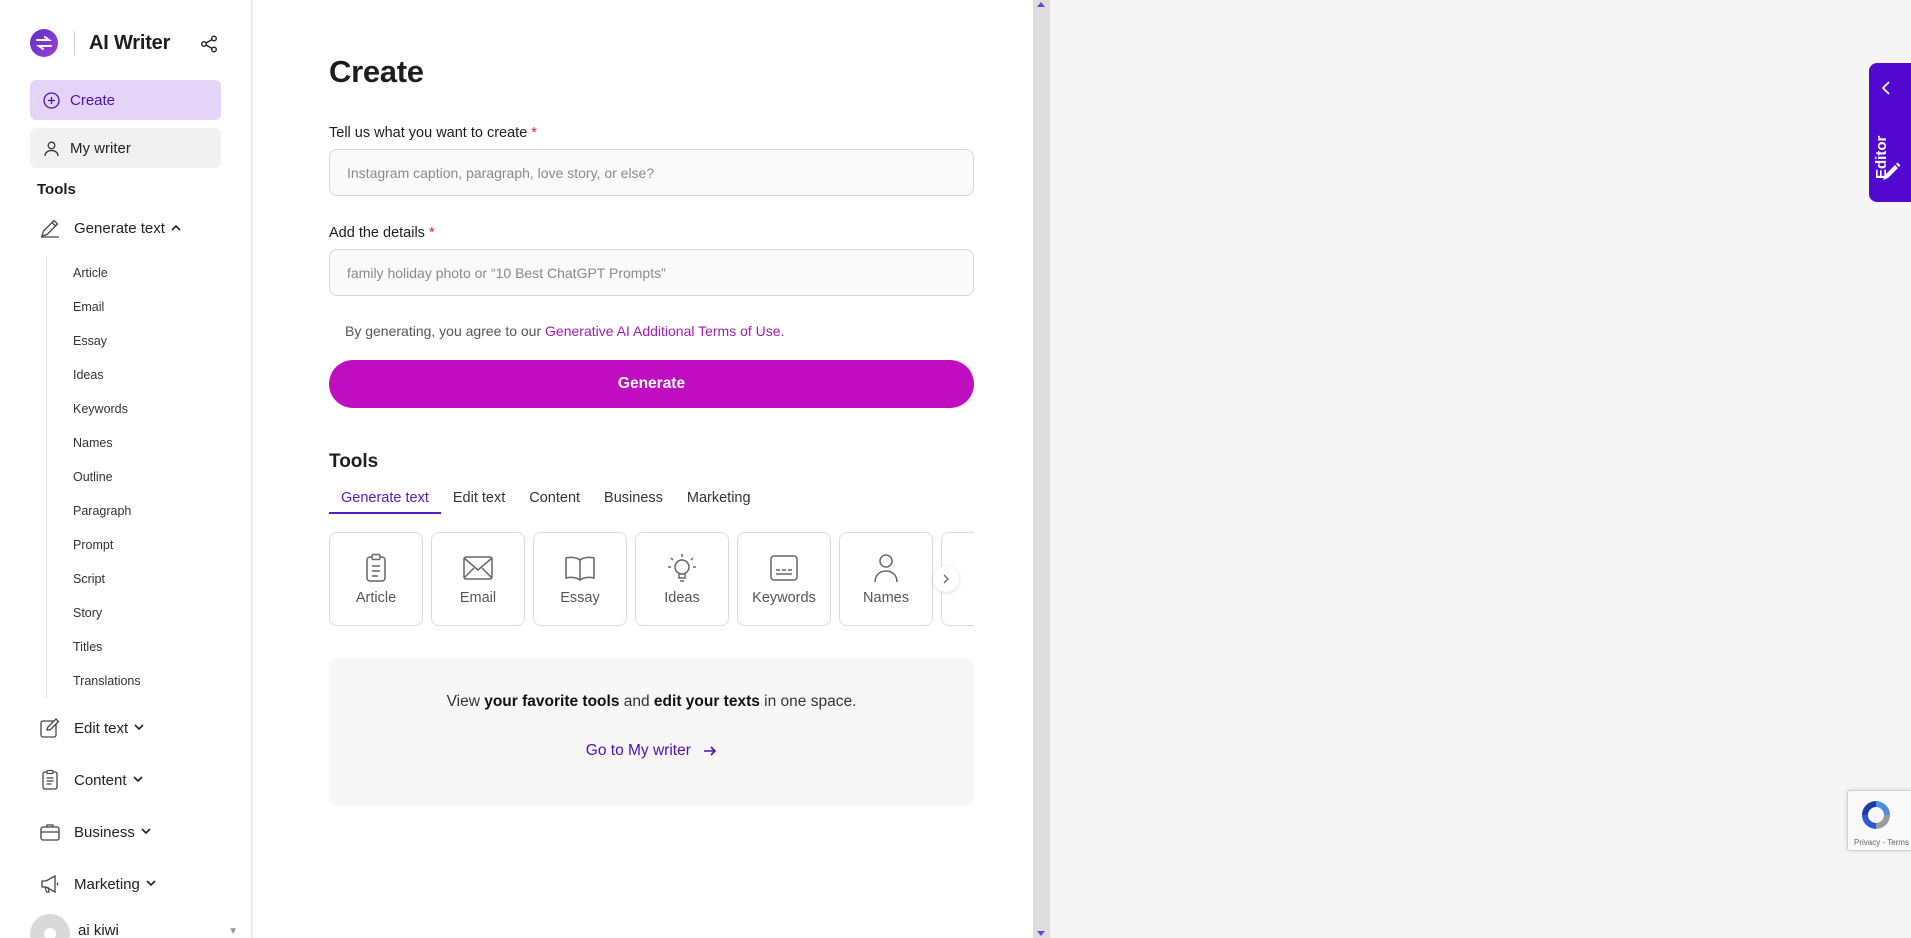 The width and height of the screenshot is (1911, 938). I want to click on go-to-my-writer-link: Go to My writer, so click(651, 751).